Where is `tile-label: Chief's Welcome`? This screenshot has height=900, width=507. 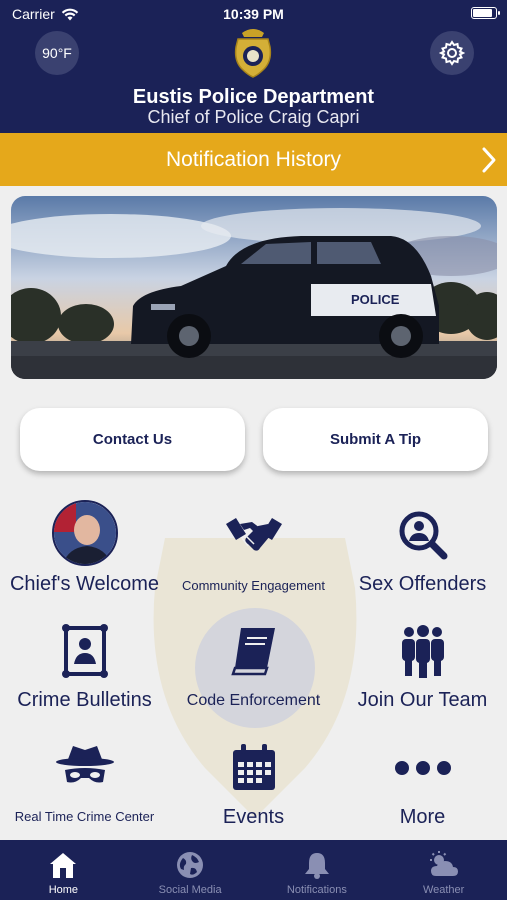 tile-label: Chief's Welcome is located at coordinates (84, 584).